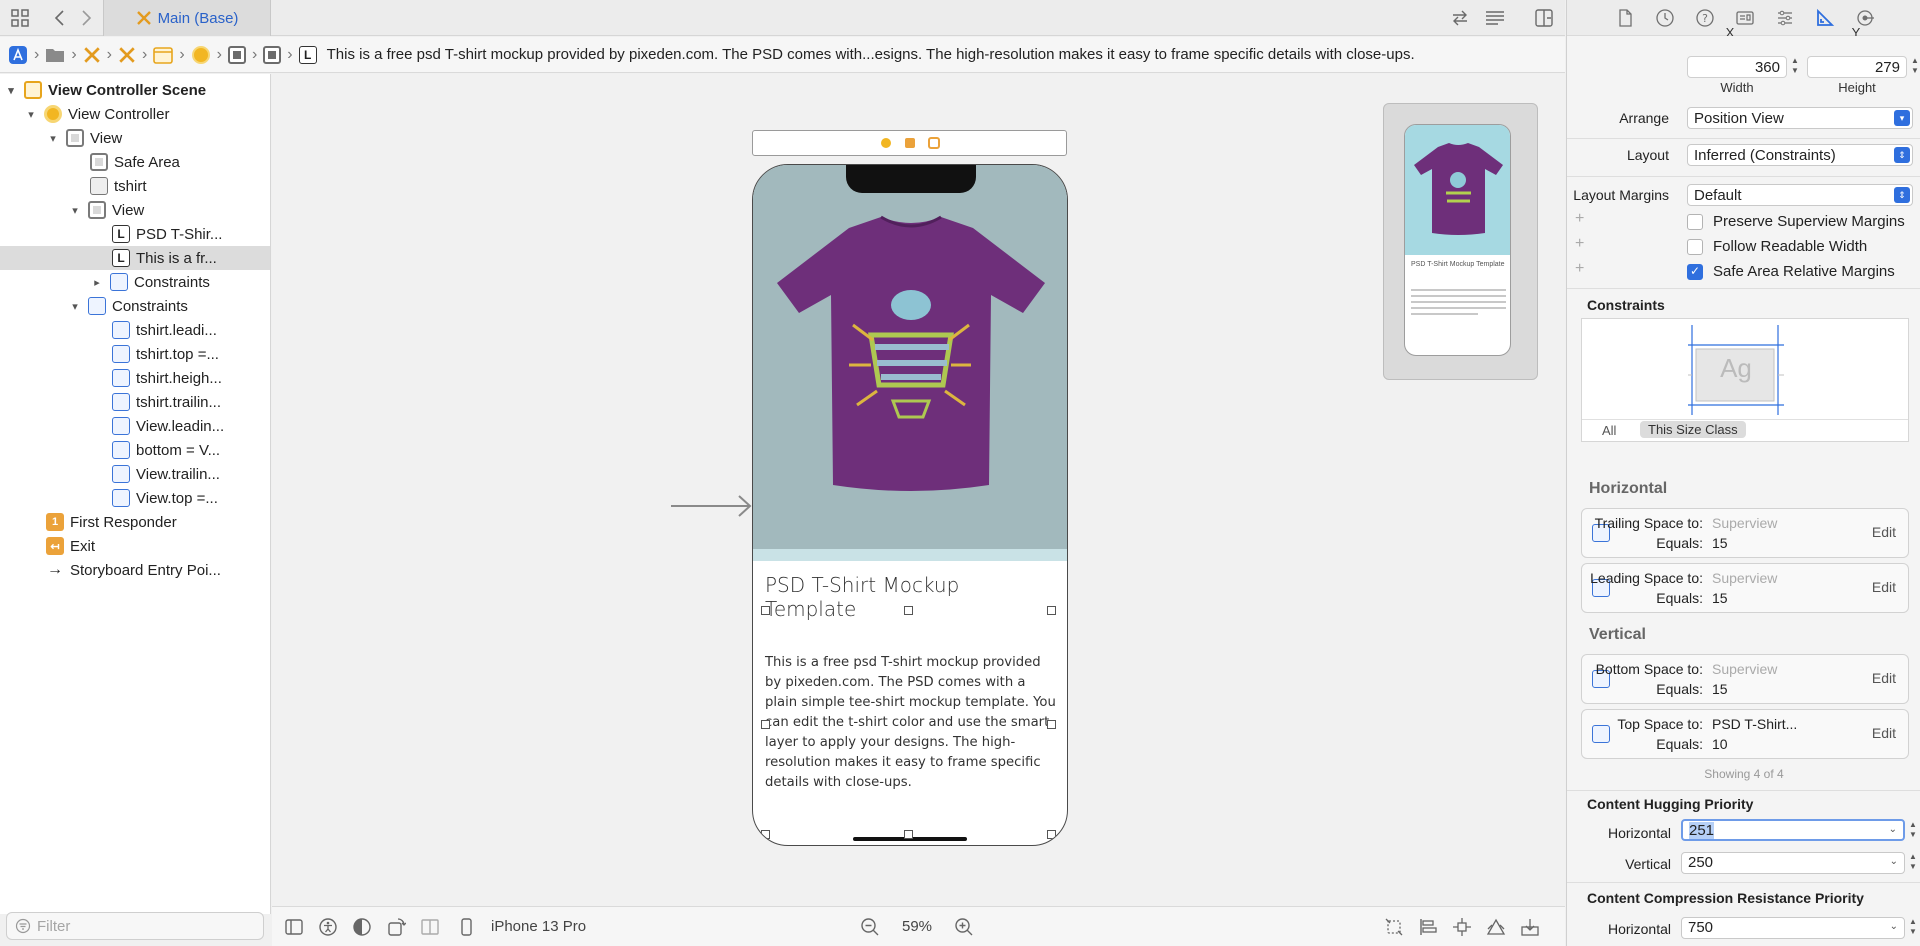 This screenshot has width=1920, height=946. Describe the element at coordinates (1865, 18) in the screenshot. I see `connections-inspector-icon` at that location.